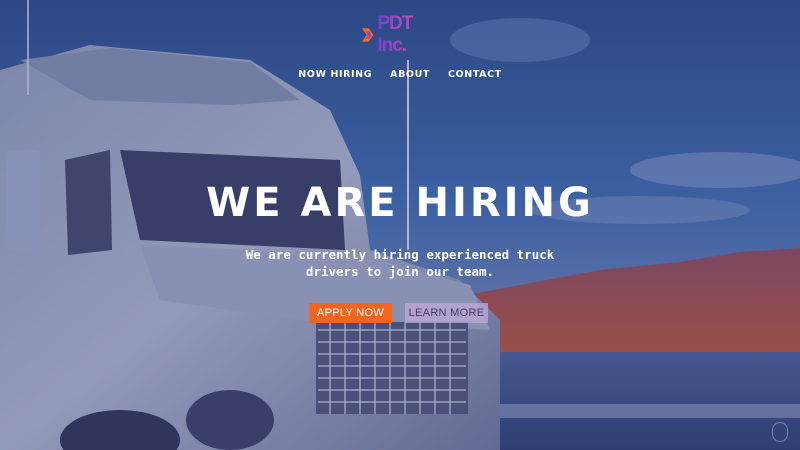 This screenshot has width=800, height=450. Describe the element at coordinates (398, 313) in the screenshot. I see `cta-group: APPLY NOW LEARN MORE` at that location.